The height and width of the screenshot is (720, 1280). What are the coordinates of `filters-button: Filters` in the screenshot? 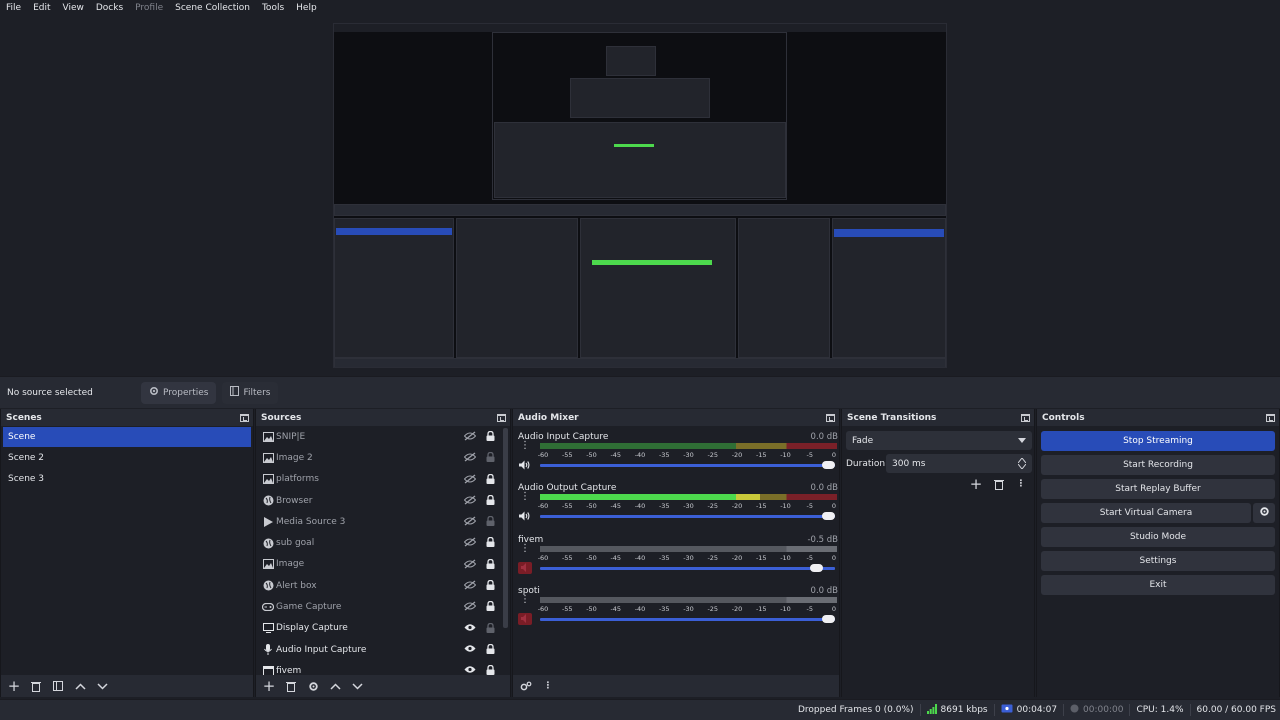 It's located at (250, 392).